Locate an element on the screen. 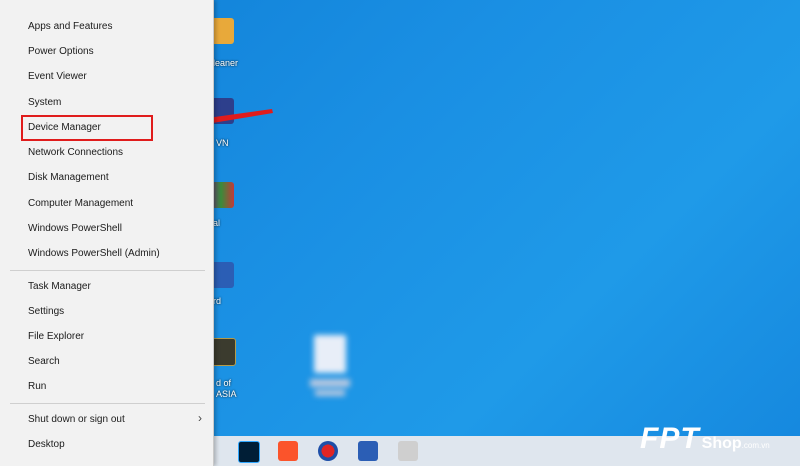 The height and width of the screenshot is (466, 800). winrar-label: al is located at coordinates (217, 223).